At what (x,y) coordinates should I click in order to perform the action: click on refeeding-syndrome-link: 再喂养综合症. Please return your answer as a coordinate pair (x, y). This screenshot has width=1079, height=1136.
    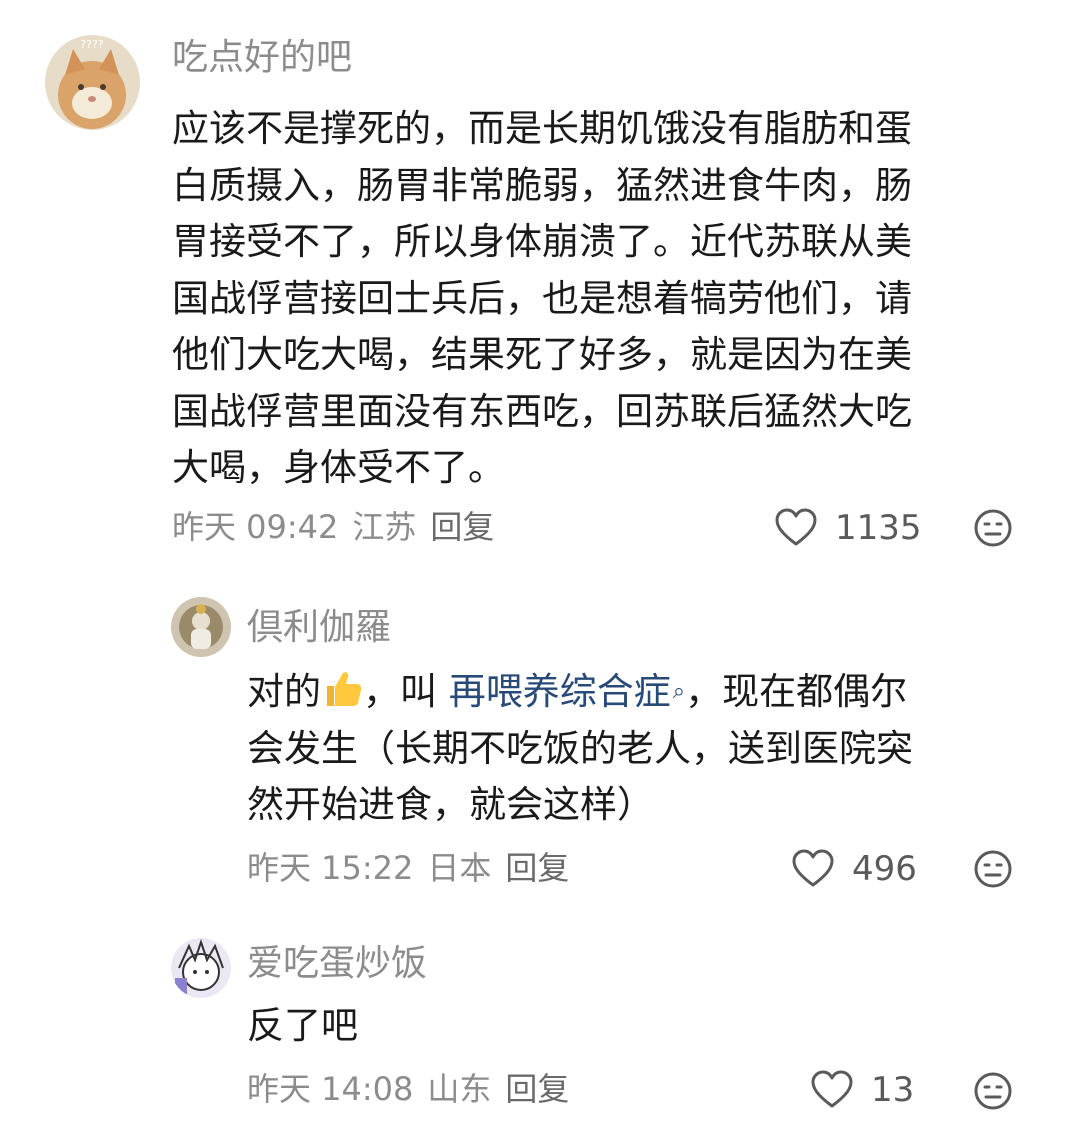
    Looking at the image, I should click on (560, 691).